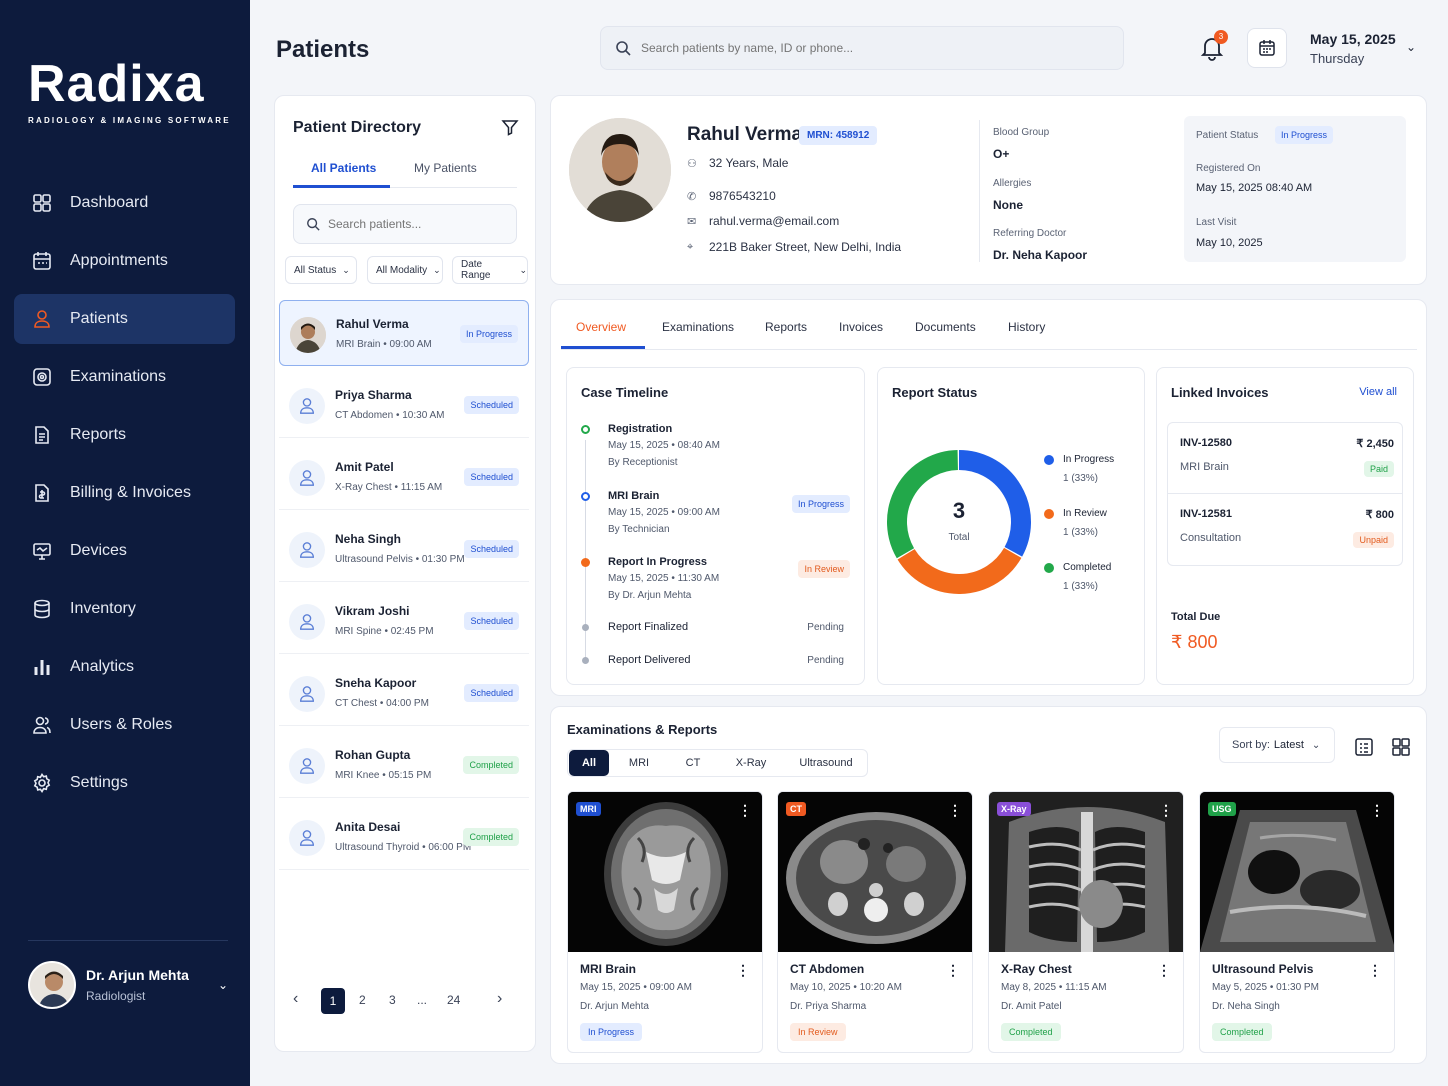  I want to click on user-menu: Dr. Arjun Mehta Radiologist ⌄, so click(128, 974).